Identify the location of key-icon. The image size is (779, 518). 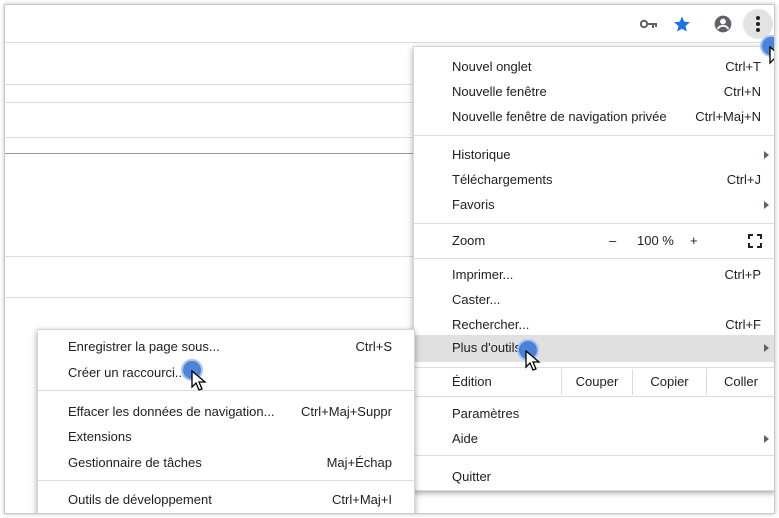
(649, 24).